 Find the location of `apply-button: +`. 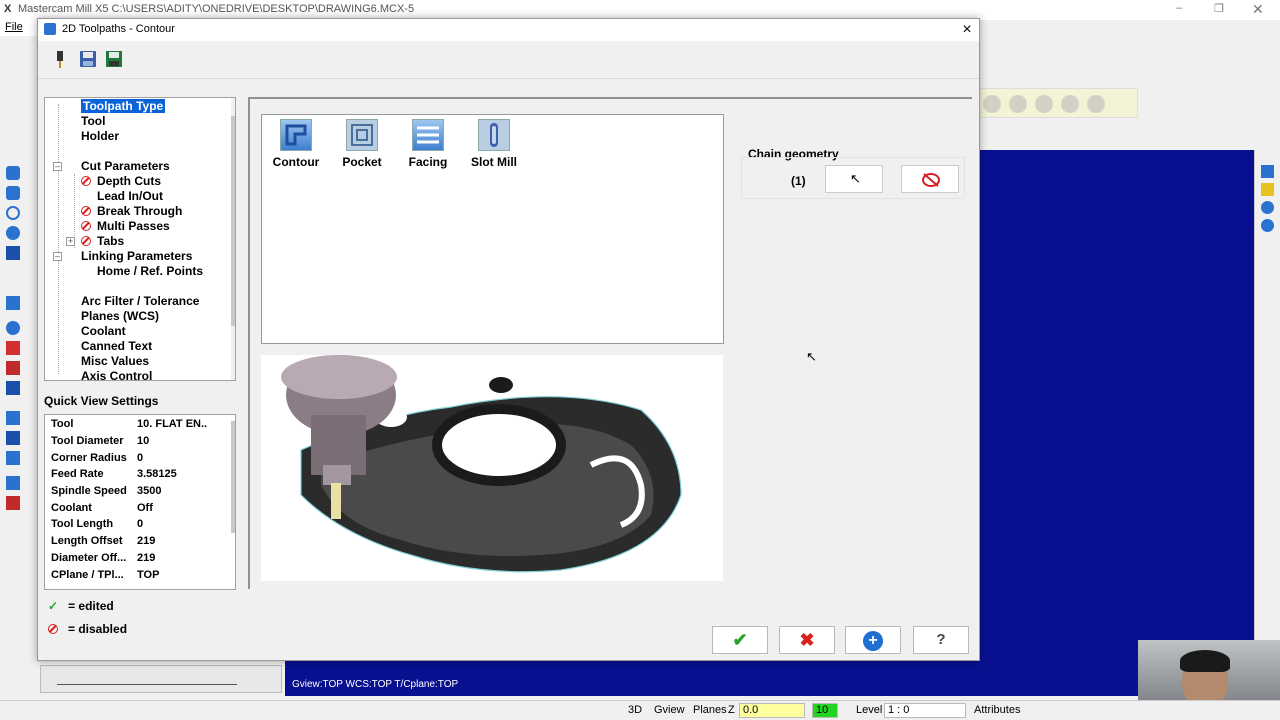

apply-button: + is located at coordinates (873, 640).